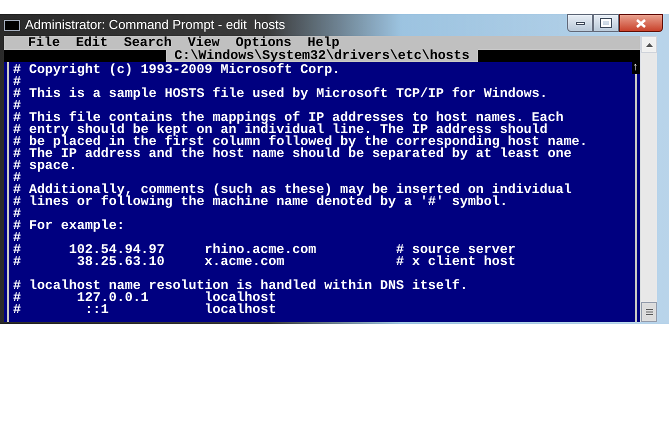 This screenshot has width=669, height=422. Describe the element at coordinates (144, 309) in the screenshot. I see `text-line: # ::1 localhost` at that location.